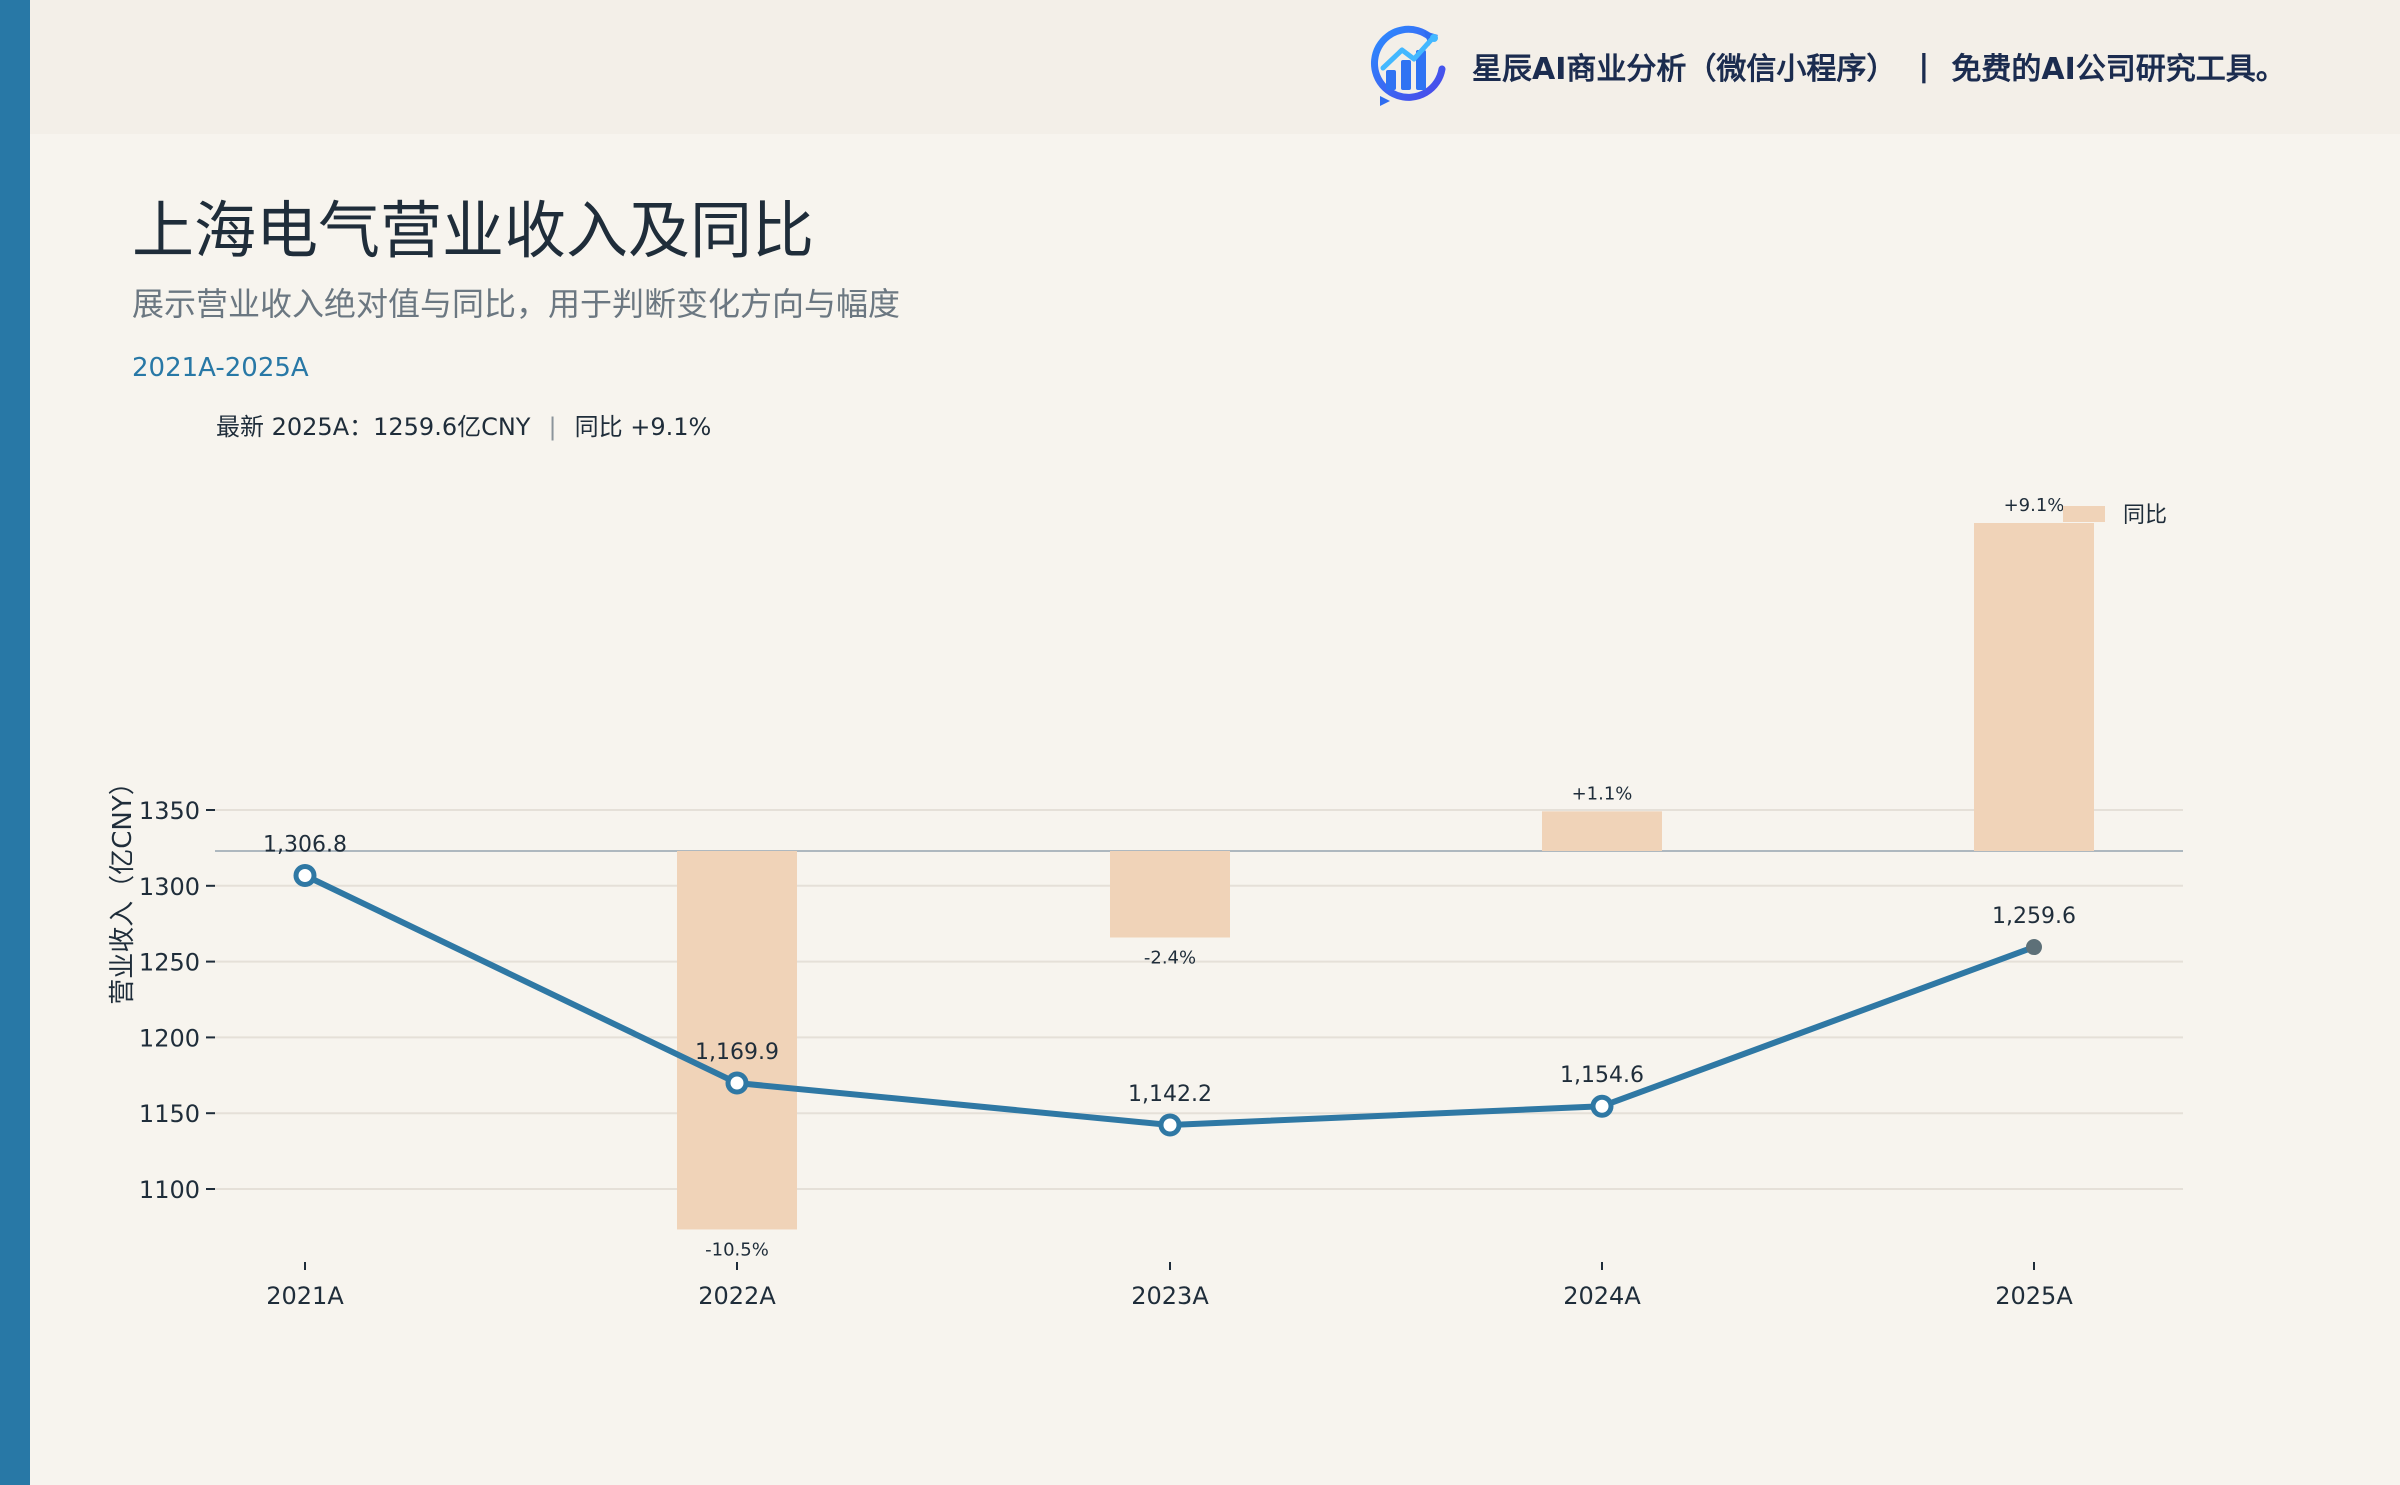 The width and height of the screenshot is (2400, 1485). What do you see at coordinates (2145, 515) in the screenshot?
I see `legend-label: 同比` at bounding box center [2145, 515].